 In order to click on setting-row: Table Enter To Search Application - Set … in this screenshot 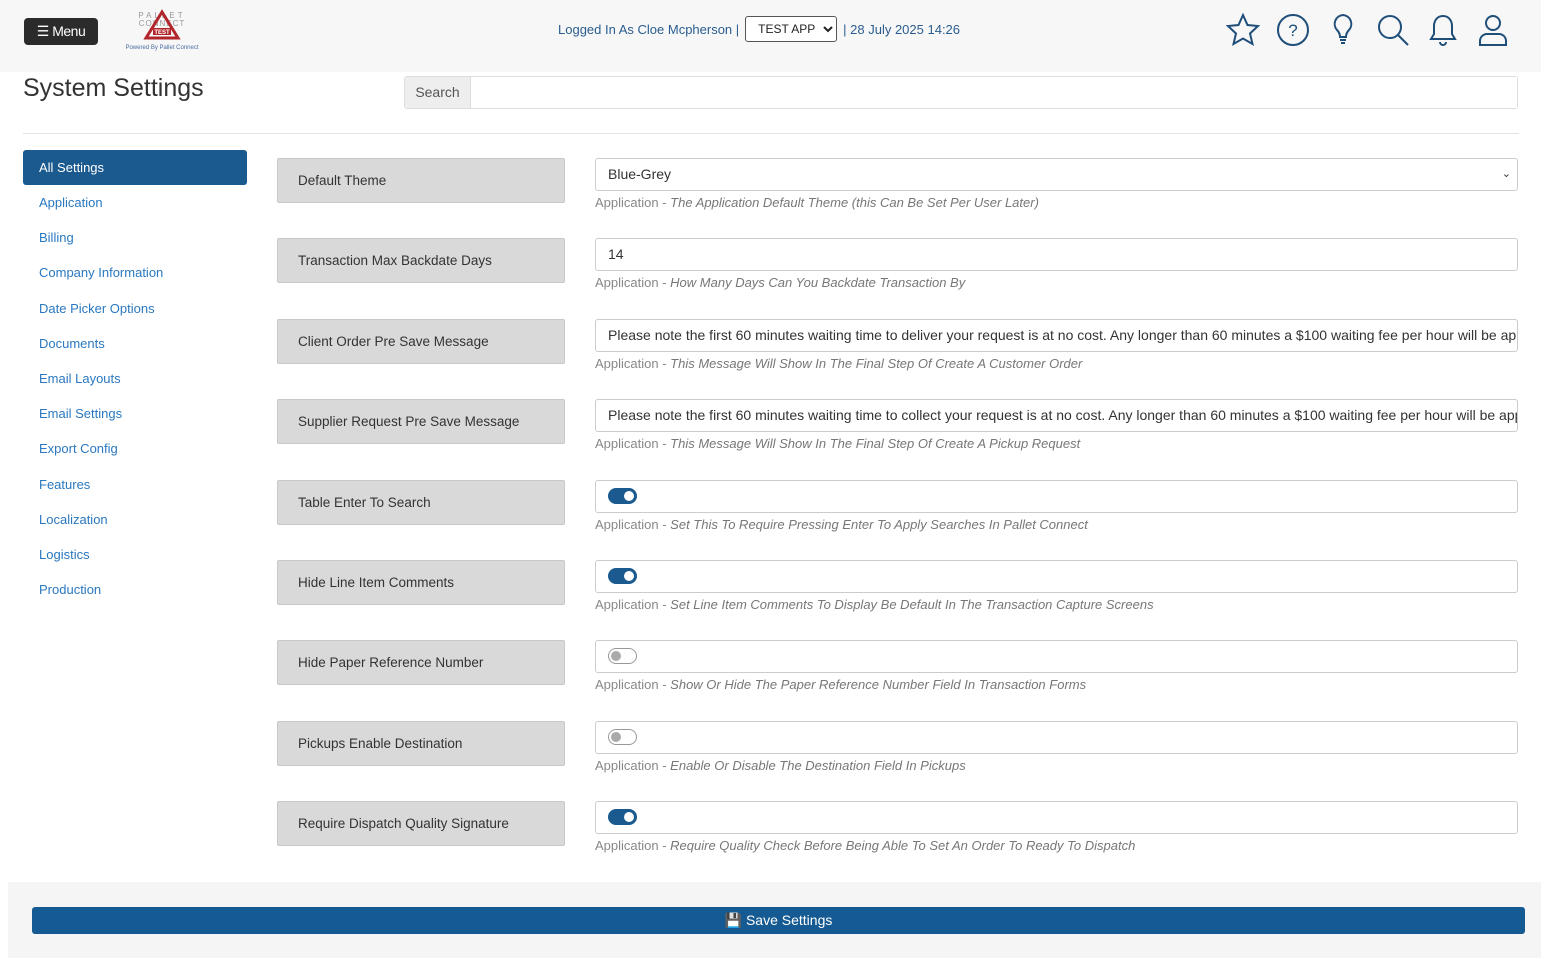, I will do `click(897, 519)`.